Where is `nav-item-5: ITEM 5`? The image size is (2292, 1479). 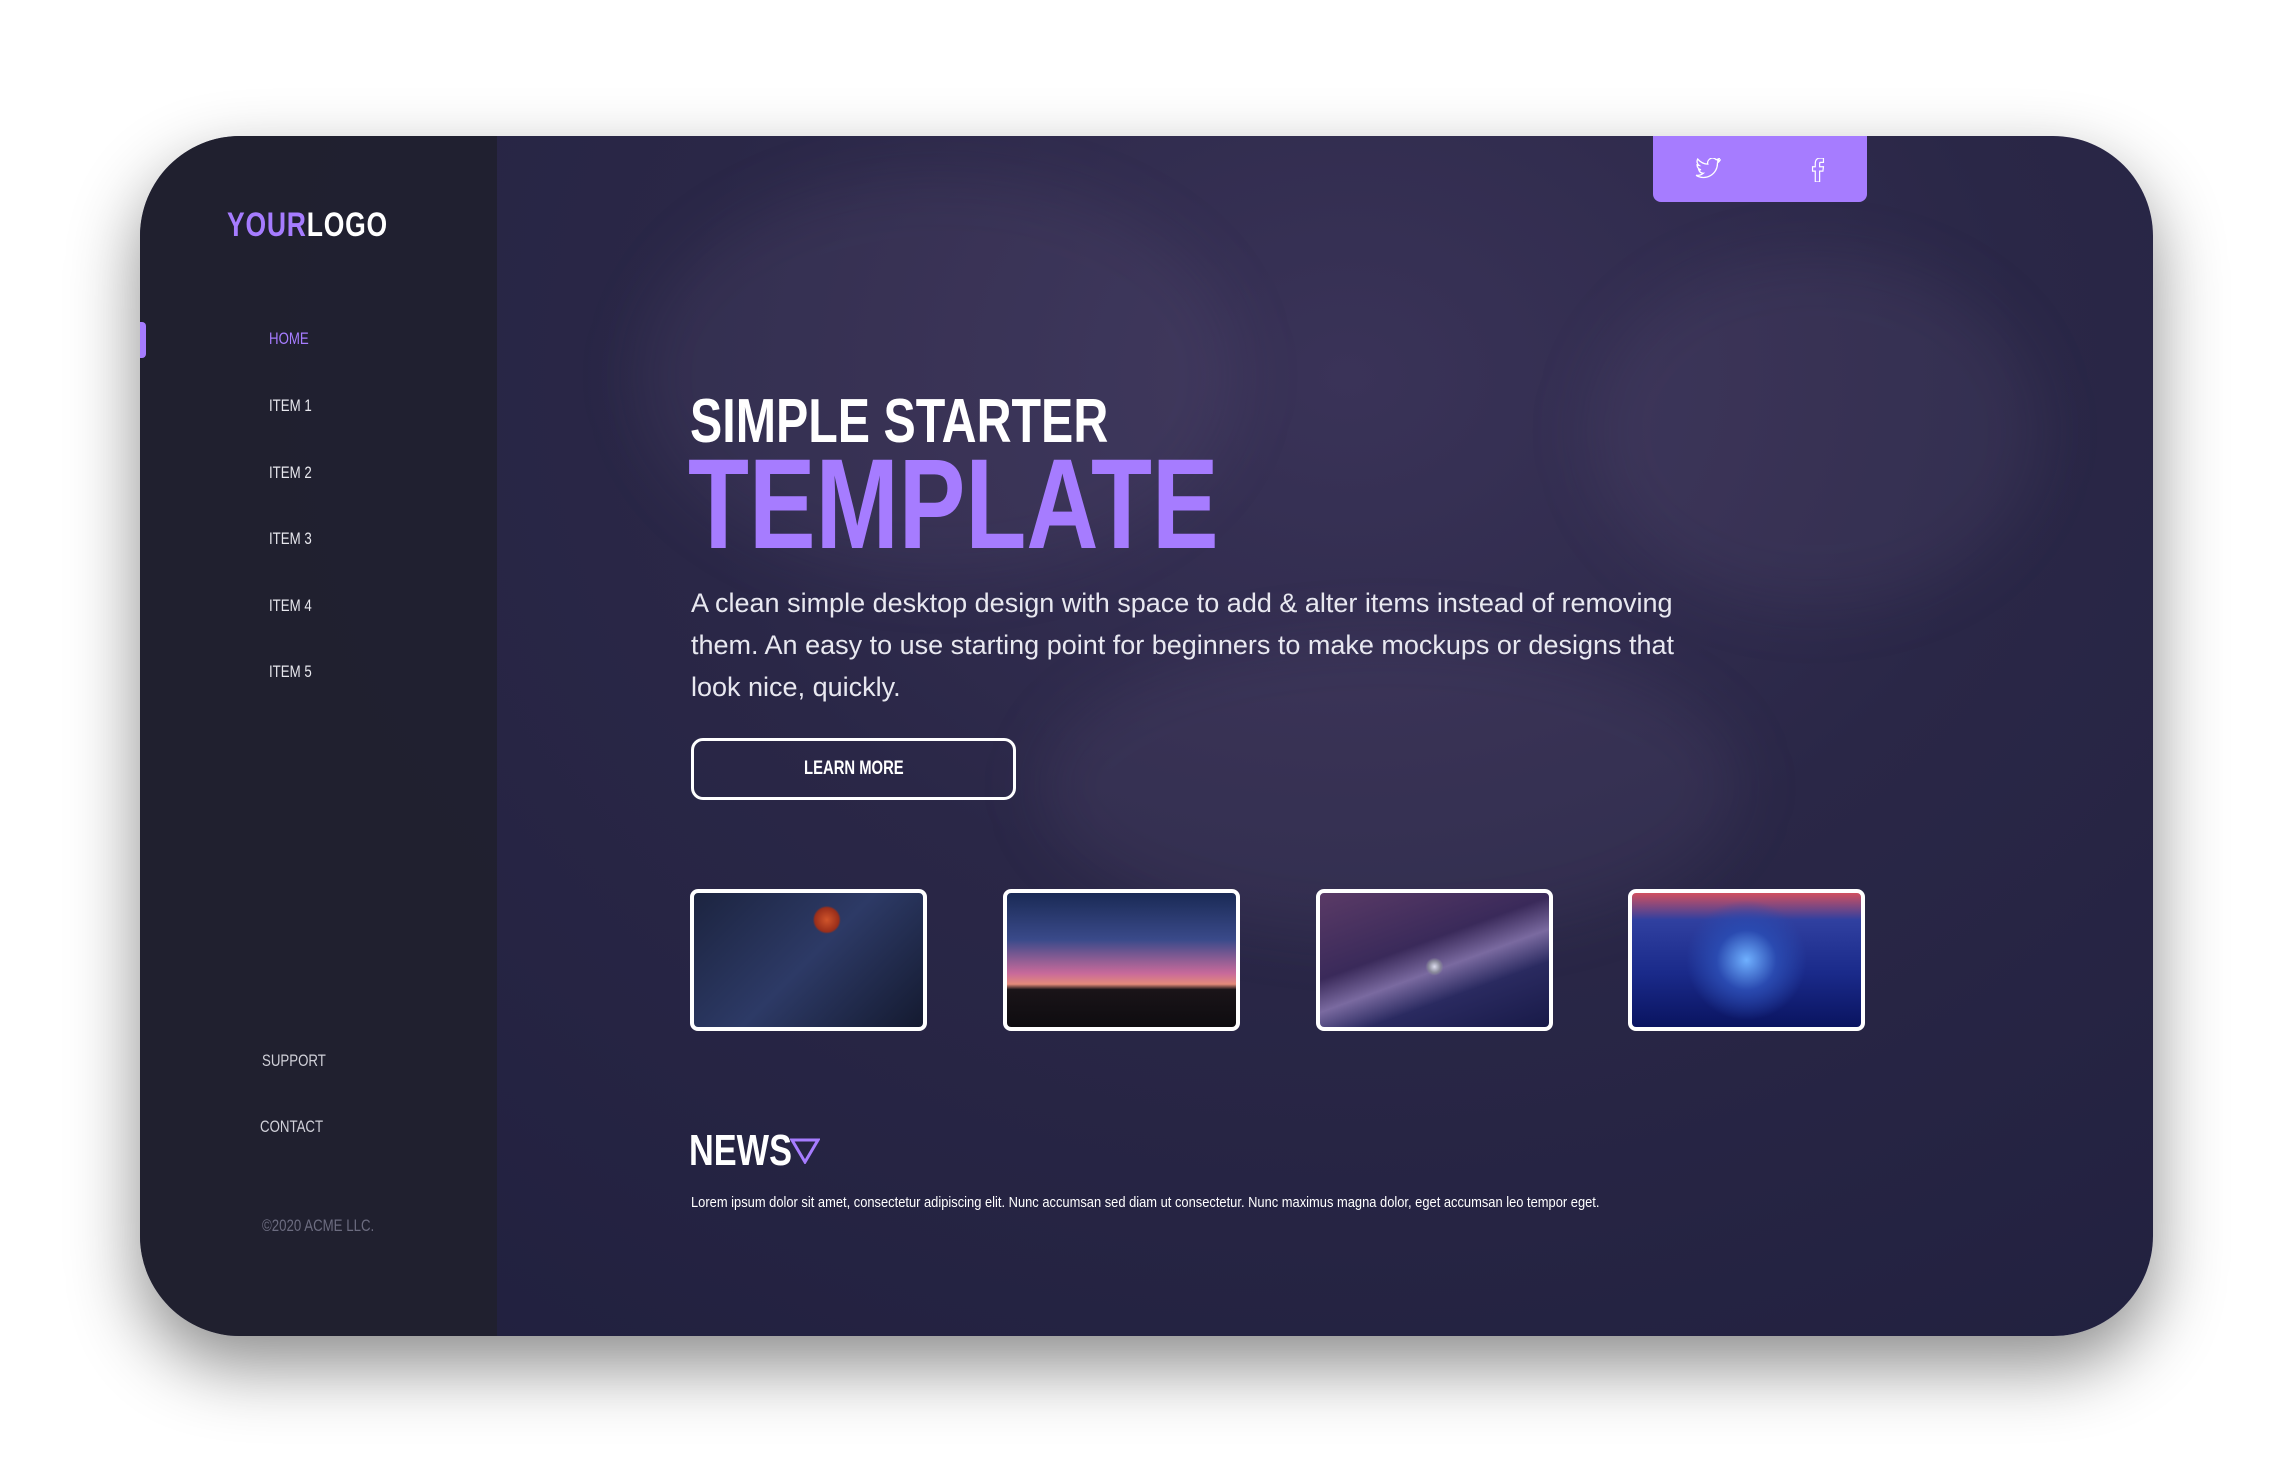
nav-item-5: ITEM 5 is located at coordinates (296, 672).